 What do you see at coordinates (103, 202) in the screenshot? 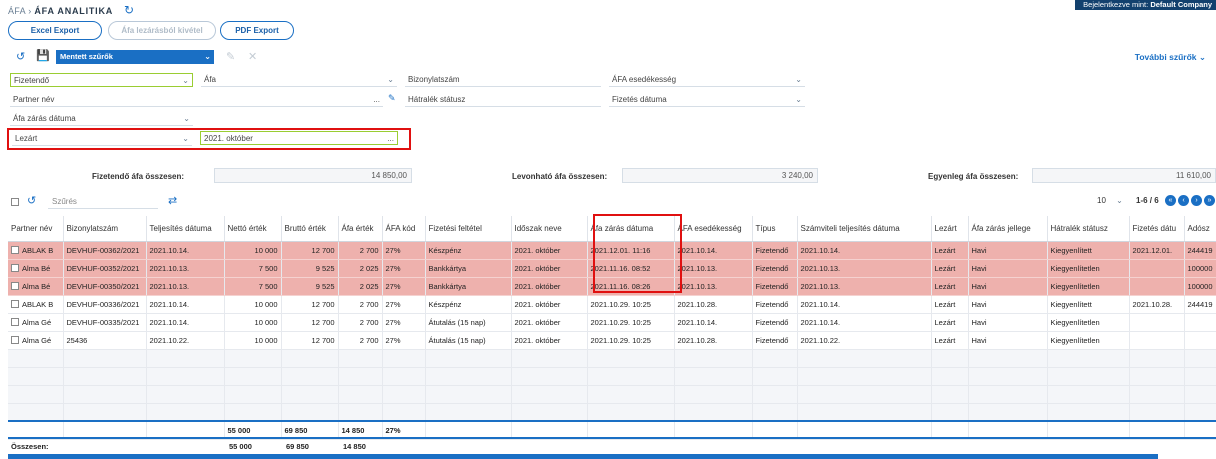
I see `grid-search-input: Szűrés` at bounding box center [103, 202].